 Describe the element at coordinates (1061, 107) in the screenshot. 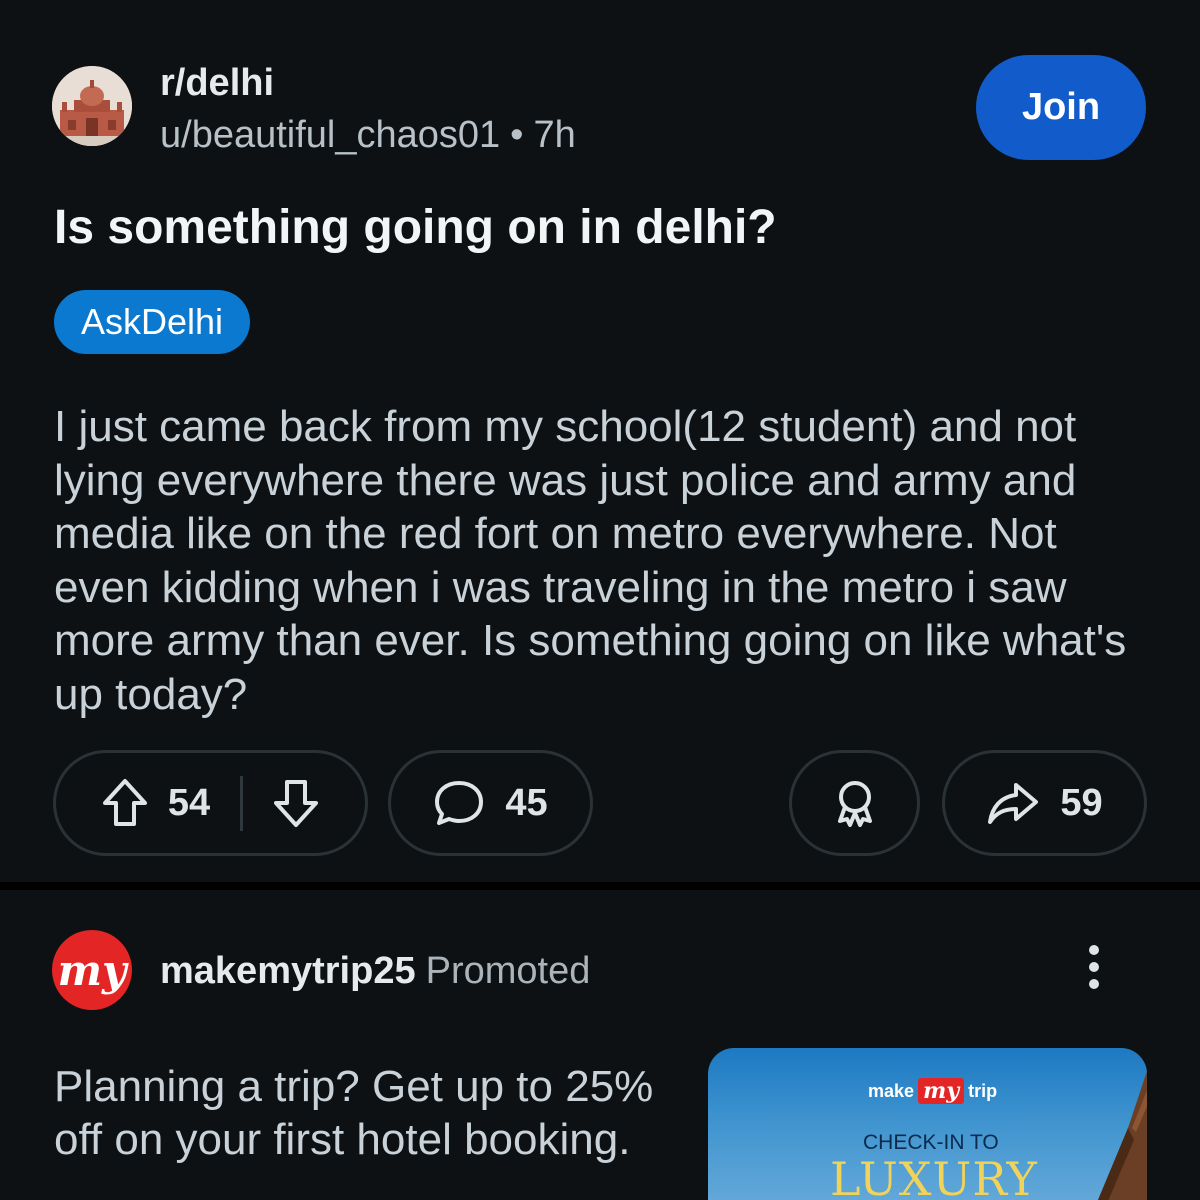

I see `join-button: Join` at that location.